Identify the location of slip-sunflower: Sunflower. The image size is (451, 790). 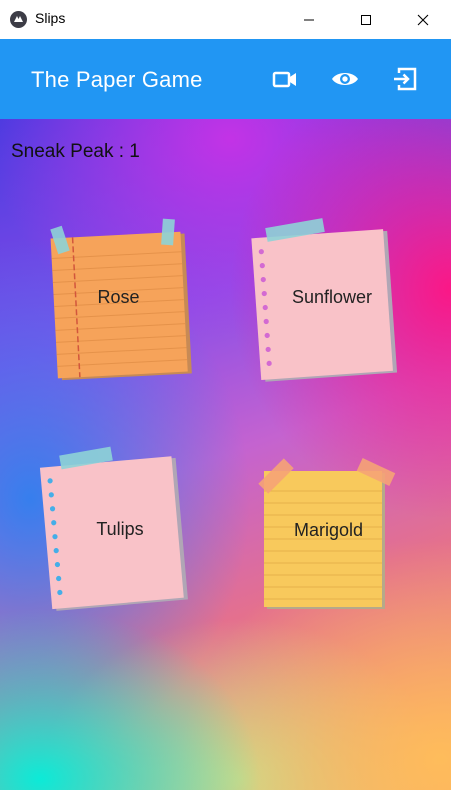
(330, 302).